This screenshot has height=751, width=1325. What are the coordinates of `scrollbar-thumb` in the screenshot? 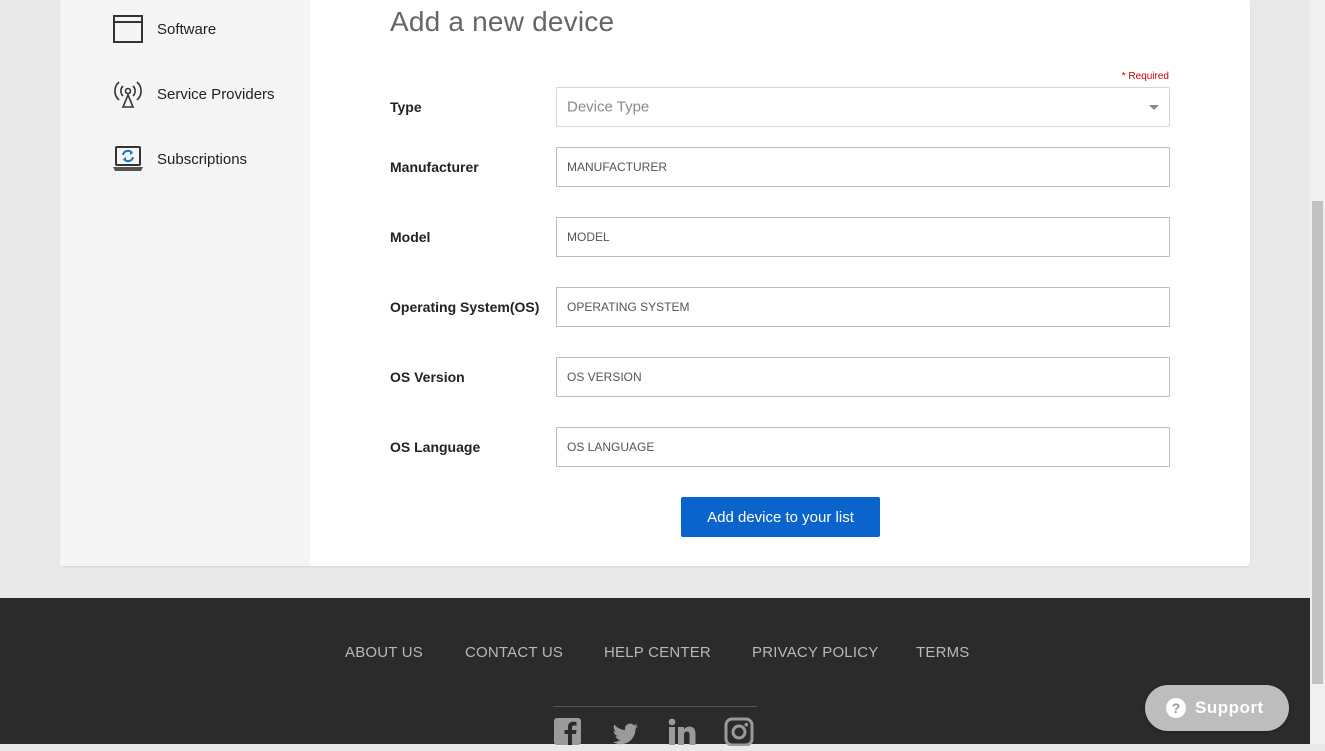 It's located at (1317, 442).